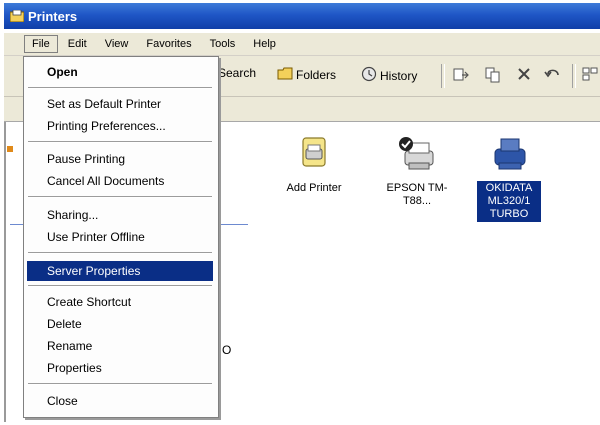 The width and height of the screenshot is (600, 425). Describe the element at coordinates (302, 44) in the screenshot. I see `menu-bar: File Edit View Favorites Tools Help` at that location.